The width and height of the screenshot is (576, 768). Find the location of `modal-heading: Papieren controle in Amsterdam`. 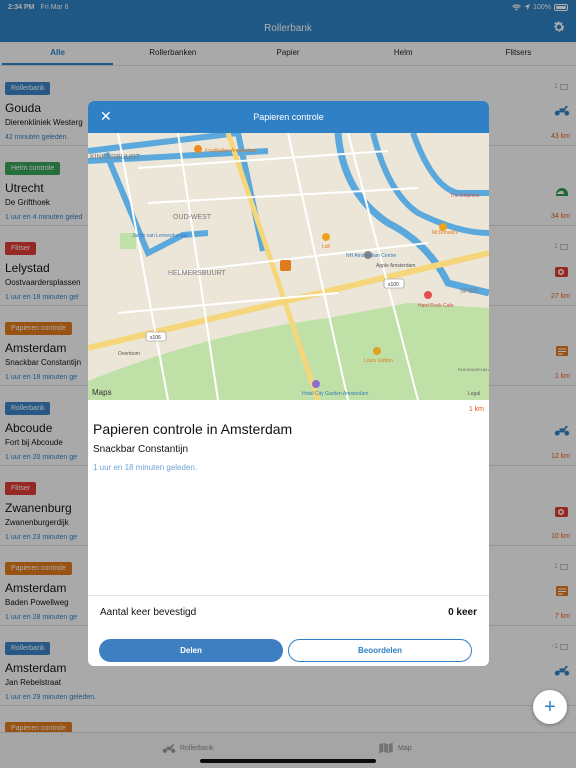

modal-heading: Papieren controle in Amsterdam is located at coordinates (193, 429).